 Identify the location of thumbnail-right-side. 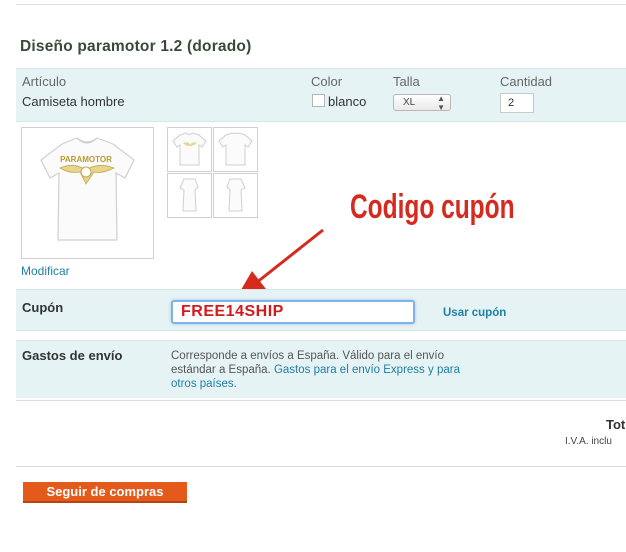
(235, 195).